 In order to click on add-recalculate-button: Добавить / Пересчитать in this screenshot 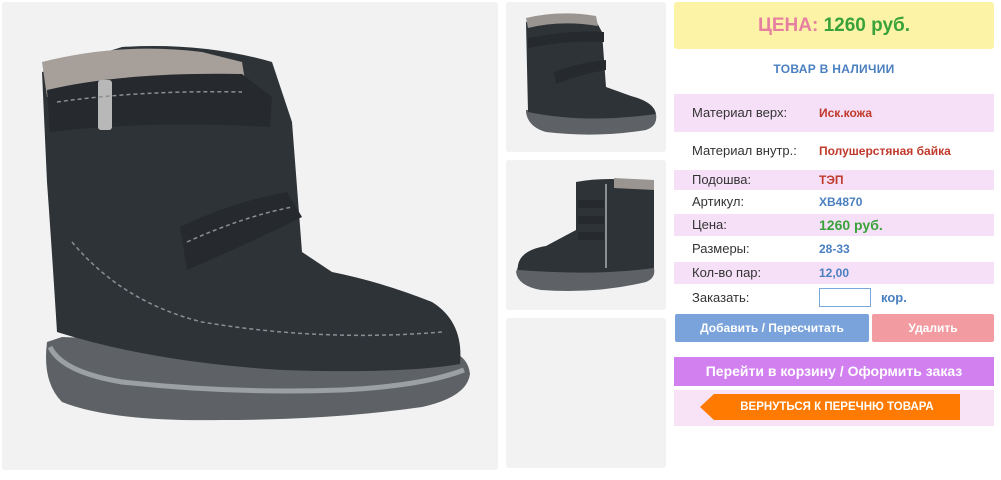, I will do `click(772, 328)`.